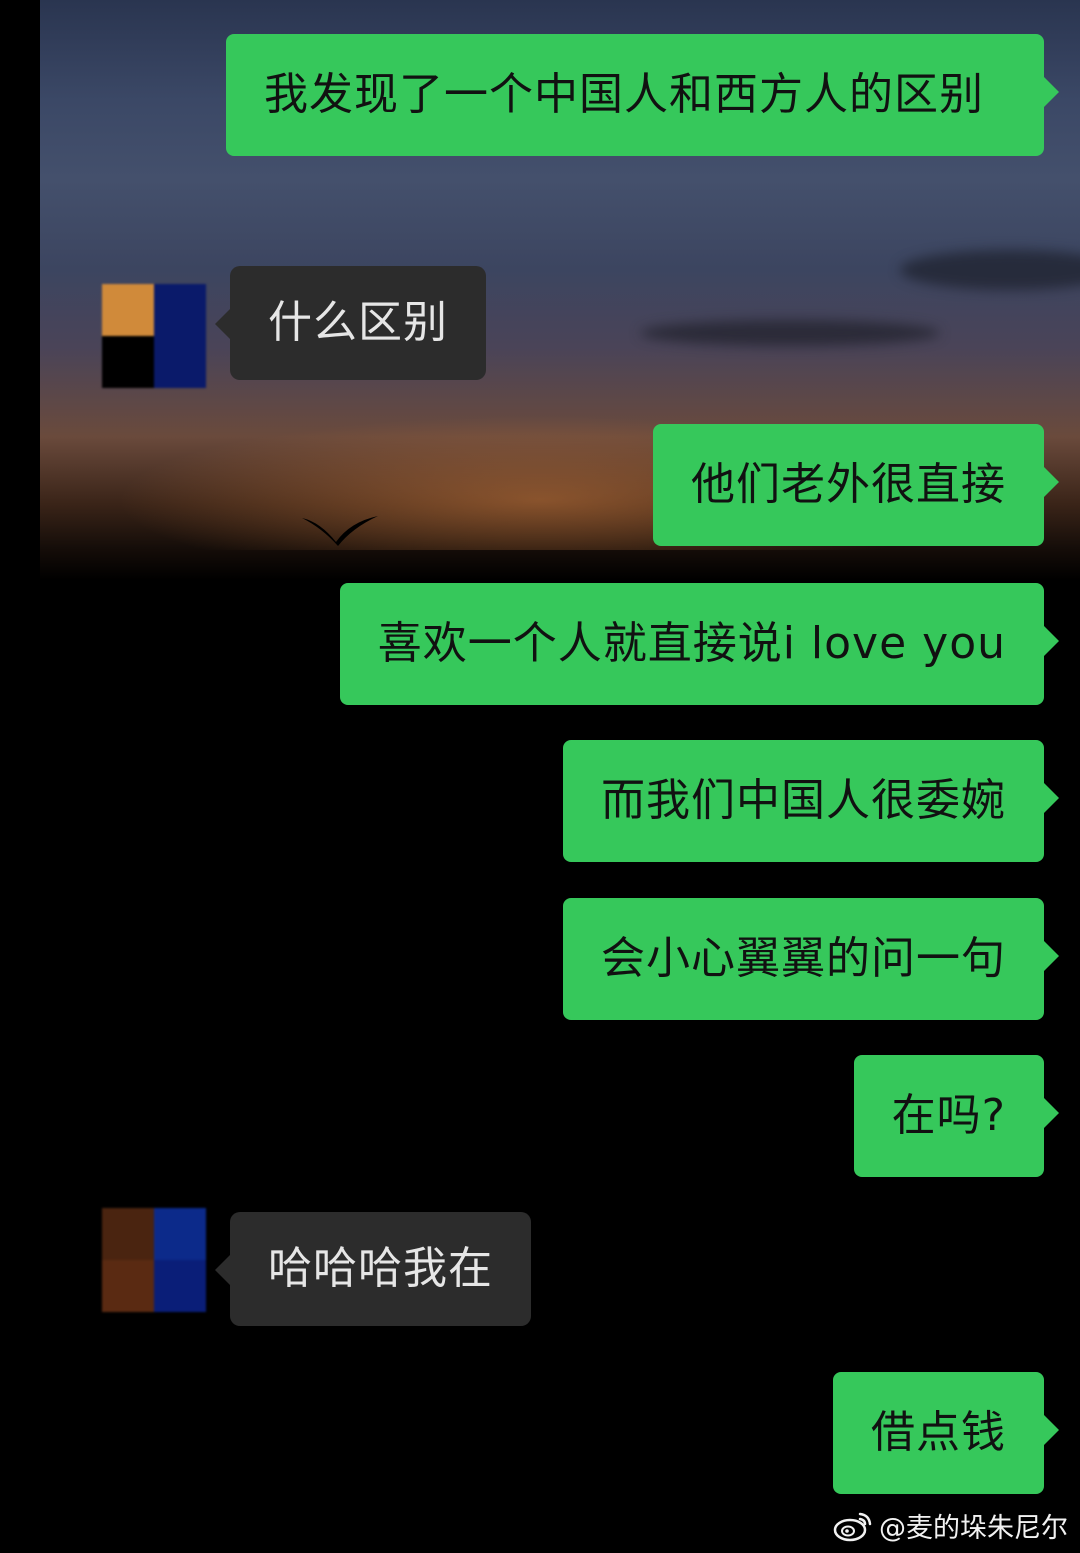 This screenshot has height=1553, width=1080. Describe the element at coordinates (948, 1115) in the screenshot. I see `message-text: 在吗?` at that location.